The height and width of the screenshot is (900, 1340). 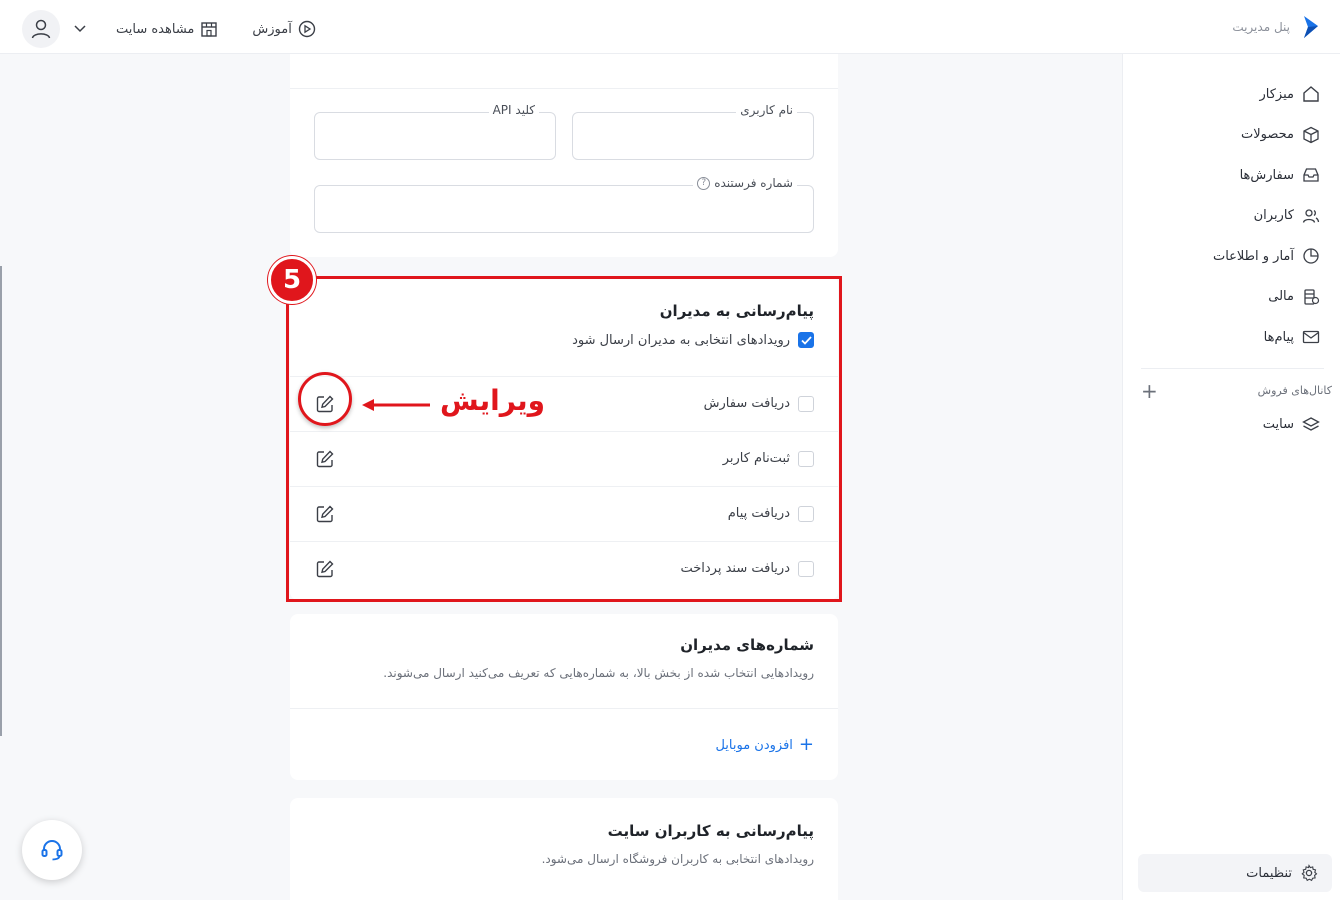 What do you see at coordinates (1311, 337) in the screenshot?
I see `mail-icon` at bounding box center [1311, 337].